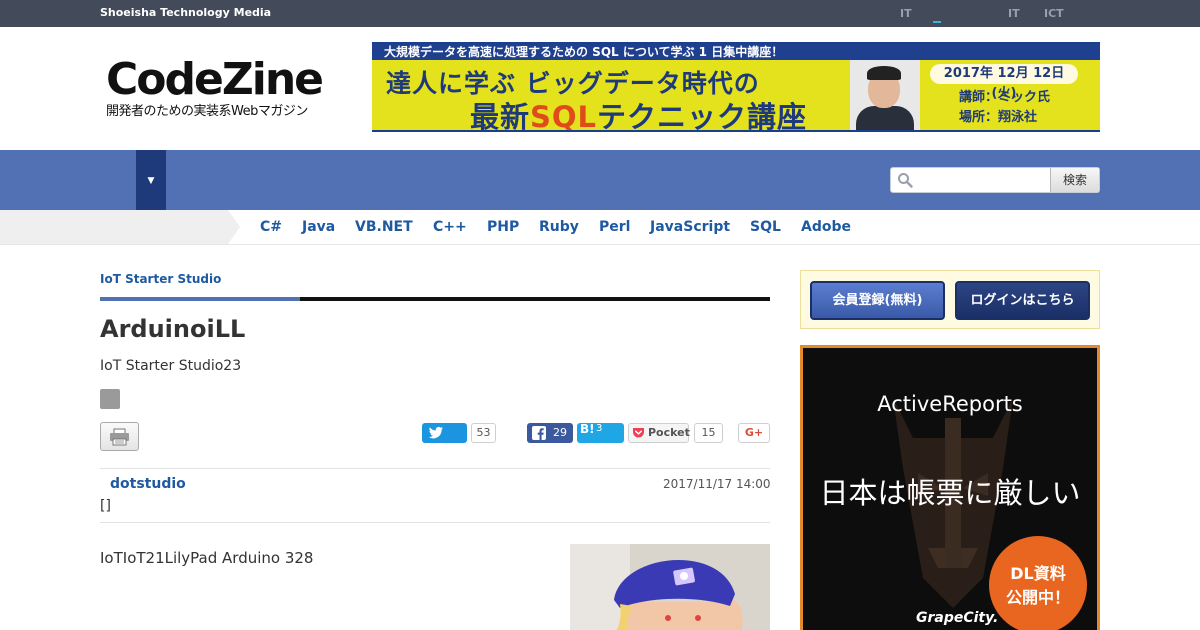 This screenshot has height=630, width=1200. I want to click on print-button, so click(119, 436).